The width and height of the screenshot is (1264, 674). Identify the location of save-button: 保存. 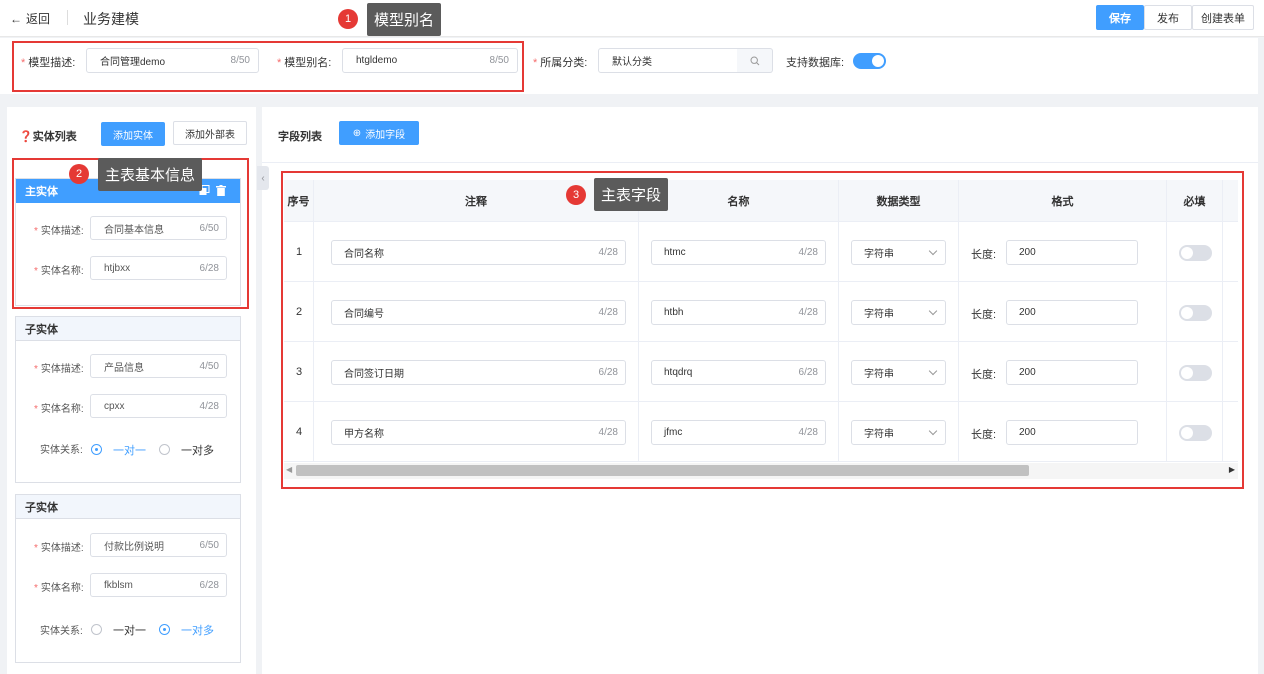
(1120, 17).